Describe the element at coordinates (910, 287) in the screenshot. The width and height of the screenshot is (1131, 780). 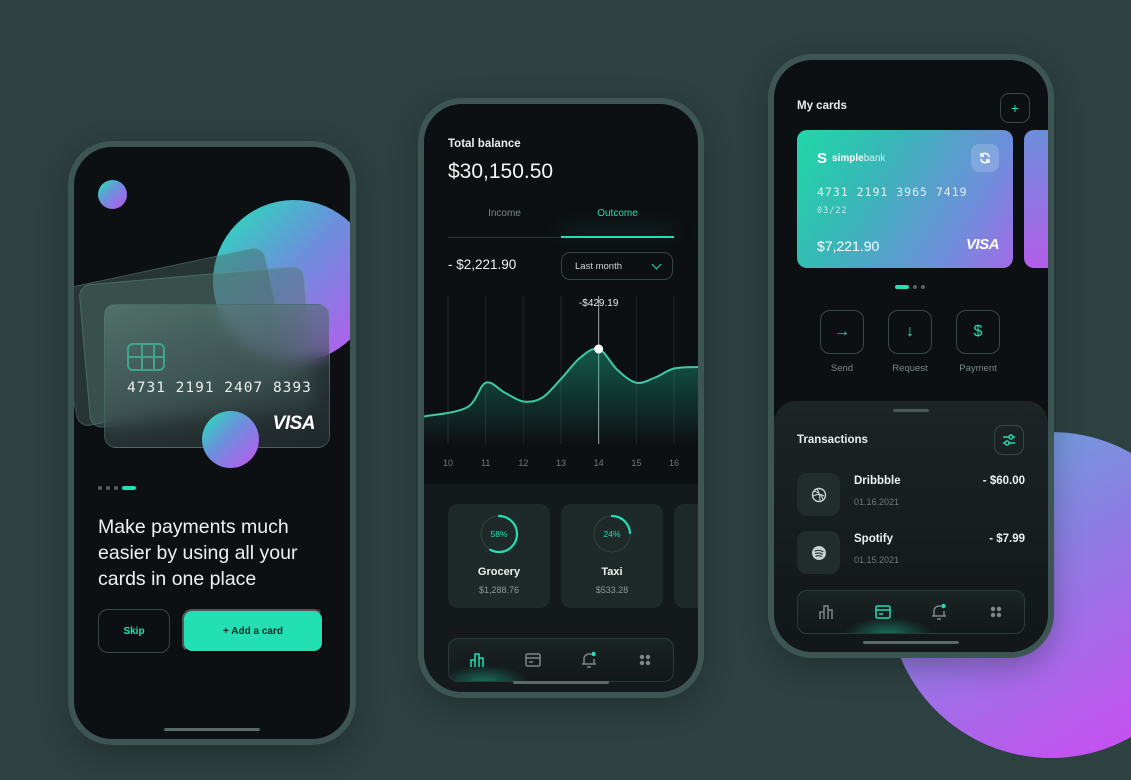
I see `card-page-indicator` at that location.